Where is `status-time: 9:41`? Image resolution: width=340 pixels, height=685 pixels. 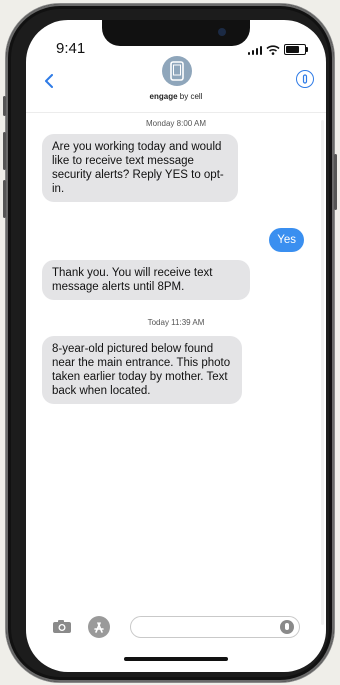
status-time: 9:41 is located at coordinates (71, 48).